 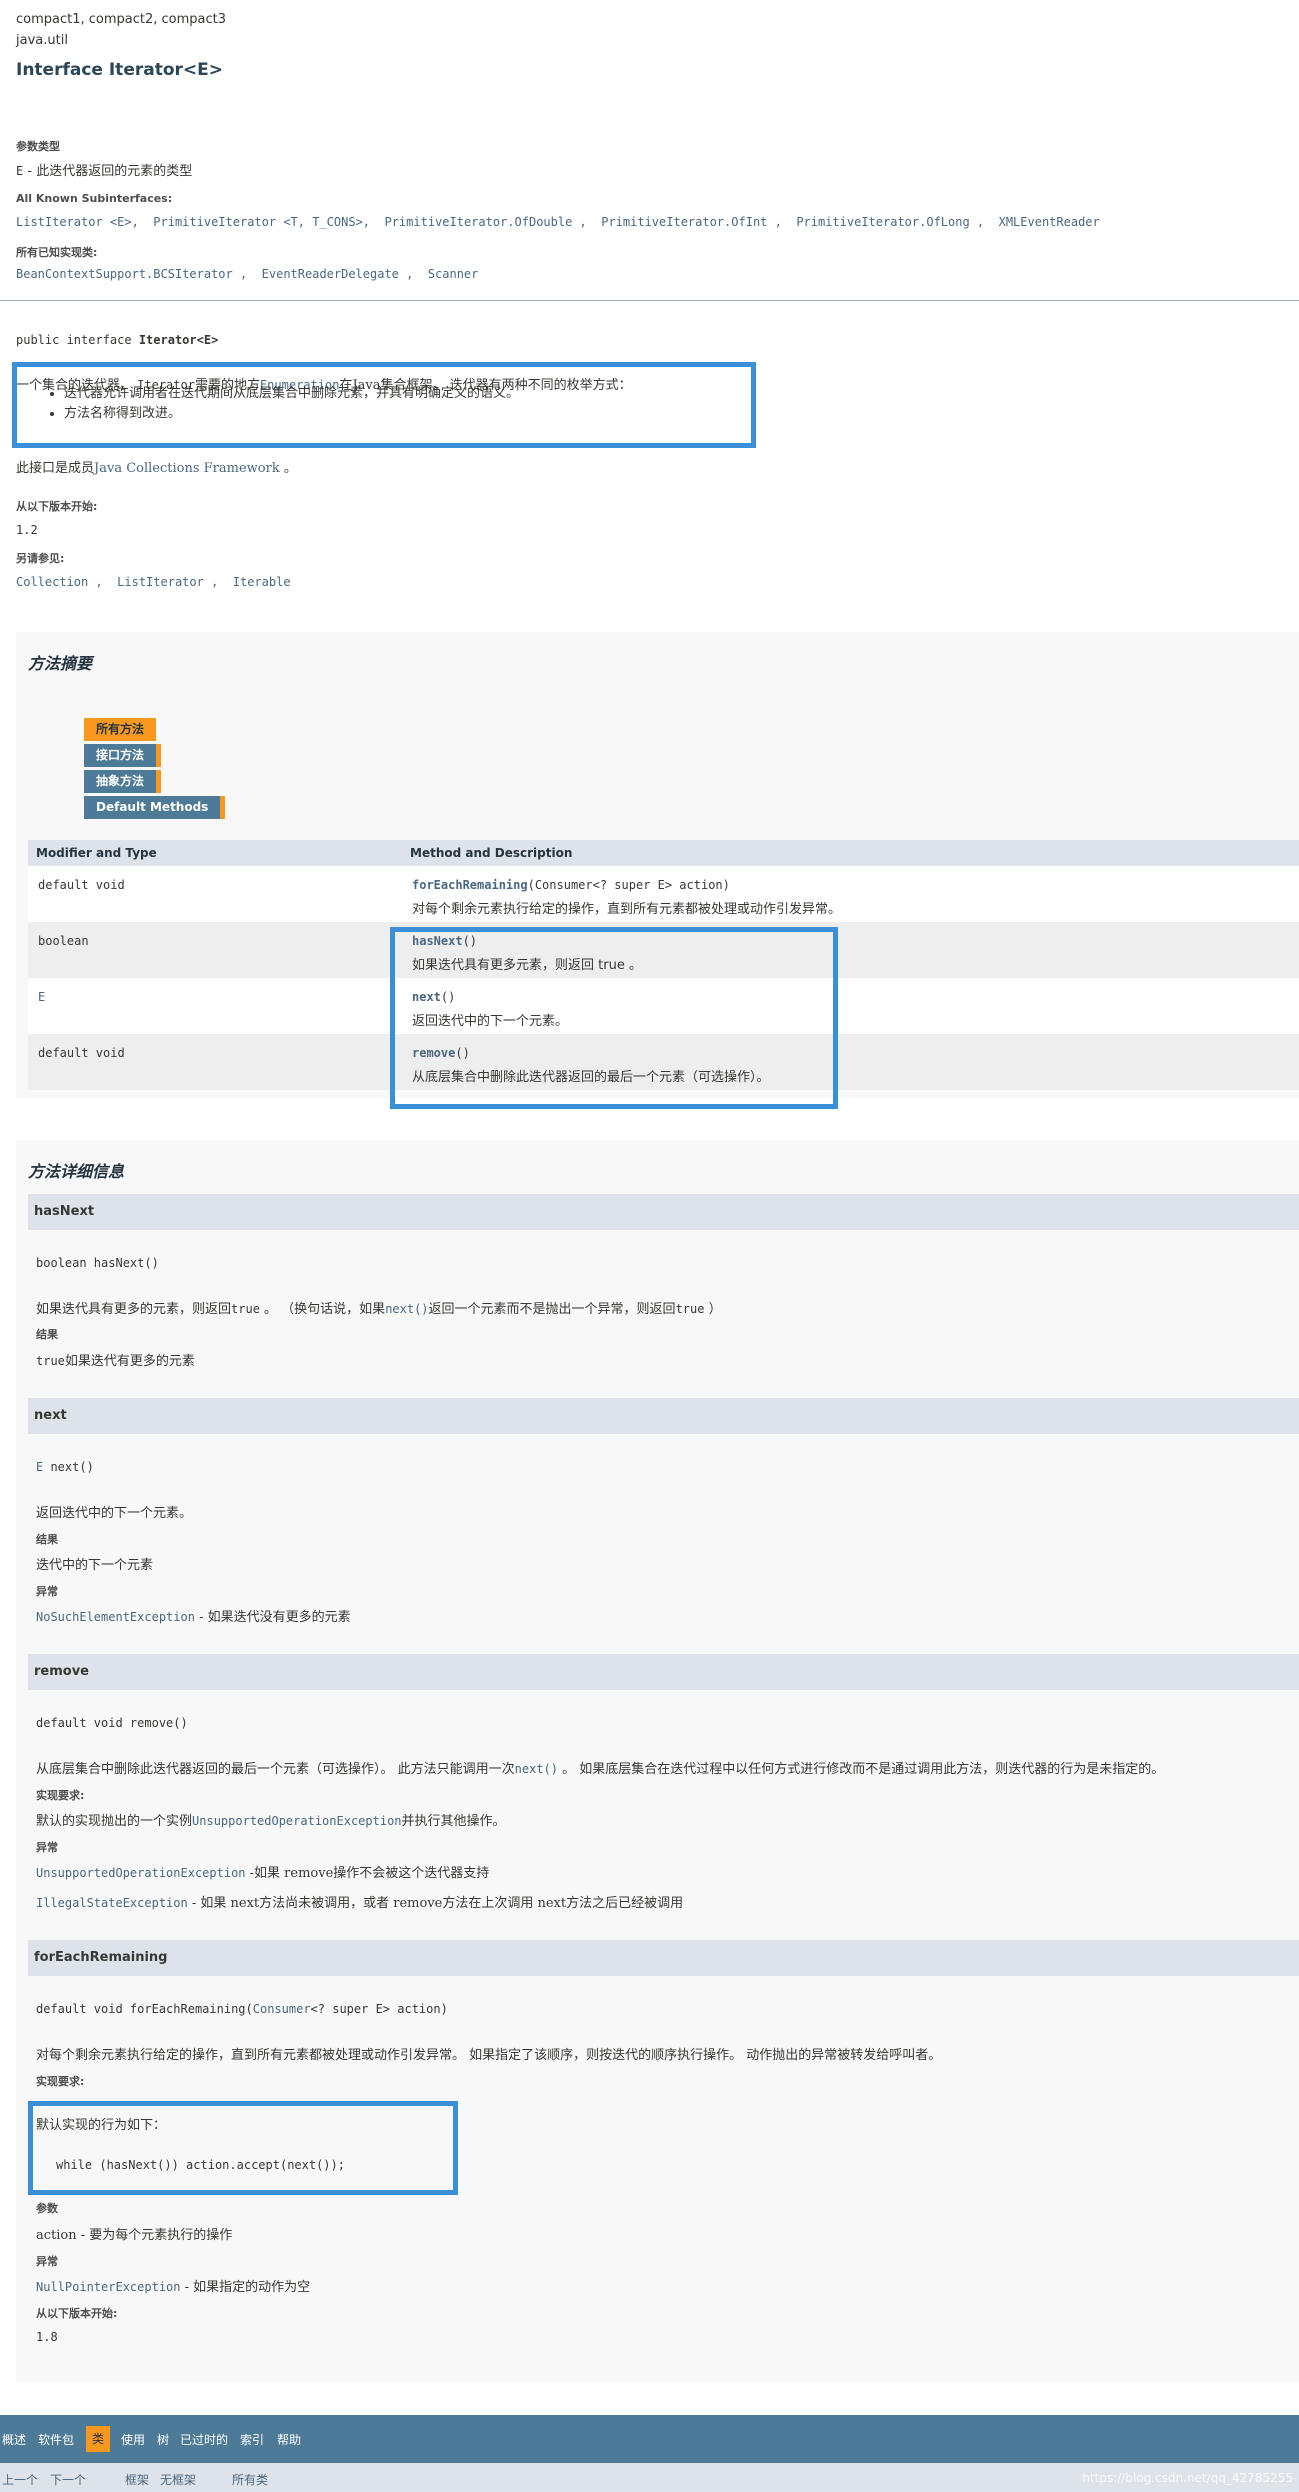 I want to click on tab-abstract-methods: 抽象方法, so click(x=123, y=781).